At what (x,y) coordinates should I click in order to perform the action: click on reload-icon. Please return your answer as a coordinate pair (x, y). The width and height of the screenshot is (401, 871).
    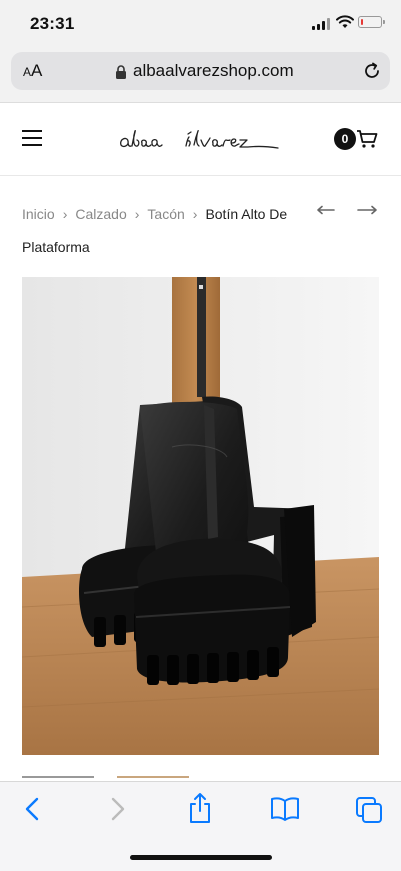
    Looking at the image, I should click on (372, 71).